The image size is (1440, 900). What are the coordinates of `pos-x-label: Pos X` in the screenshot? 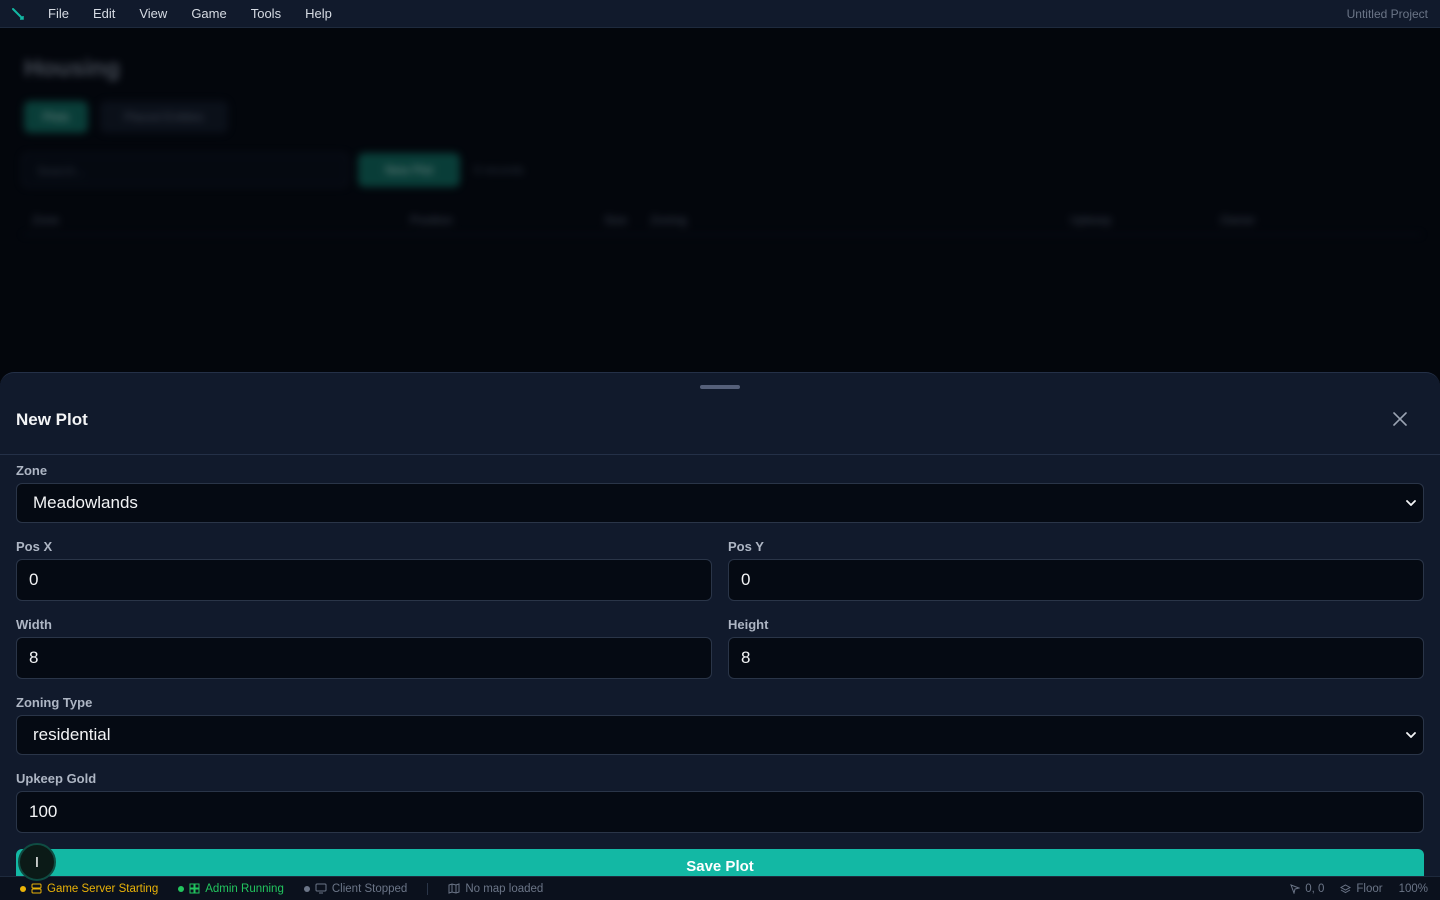 It's located at (34, 546).